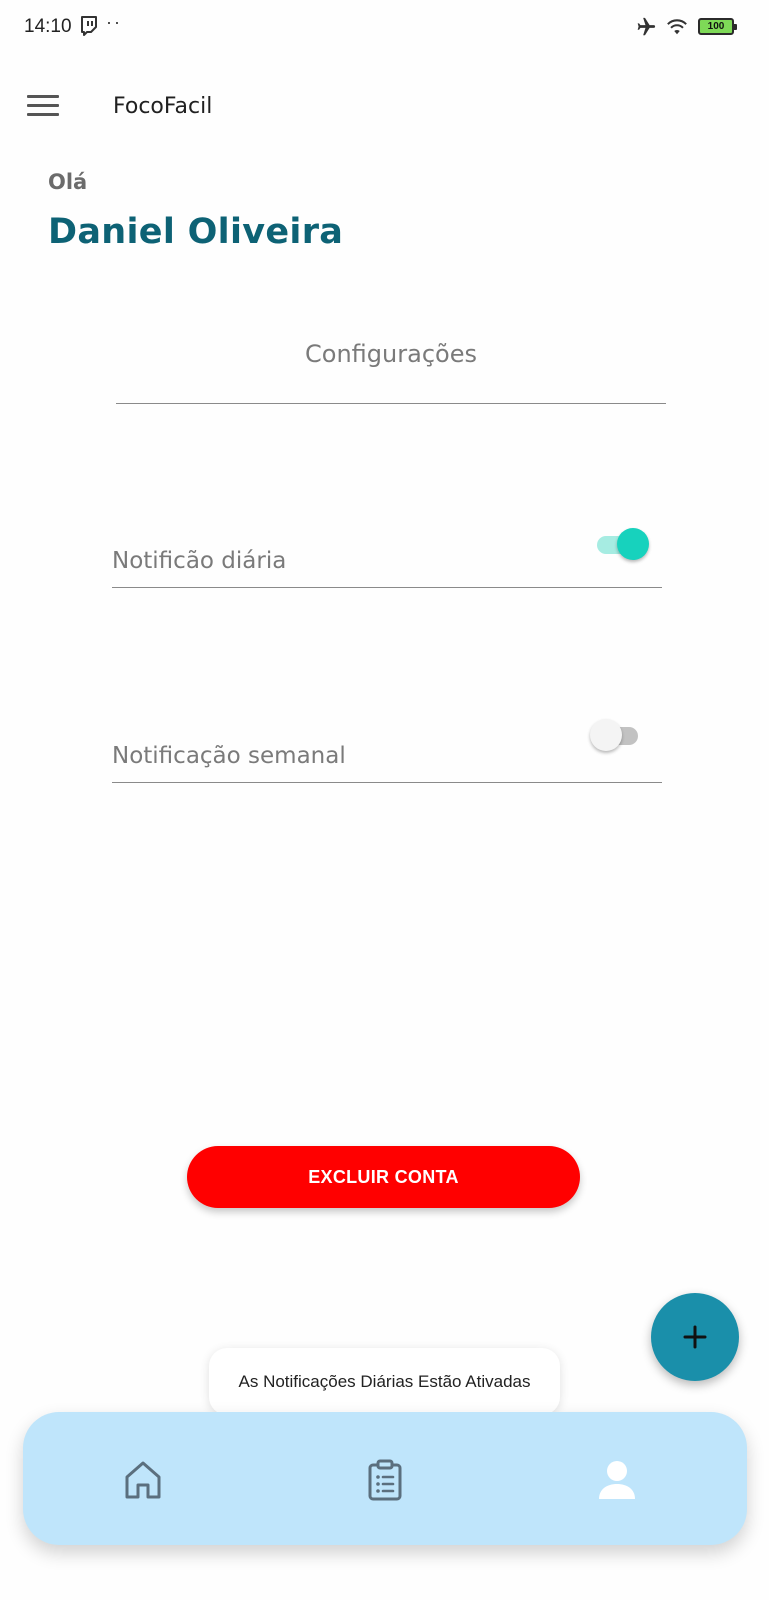  I want to click on user-name: Daniel Oliveira, so click(196, 232).